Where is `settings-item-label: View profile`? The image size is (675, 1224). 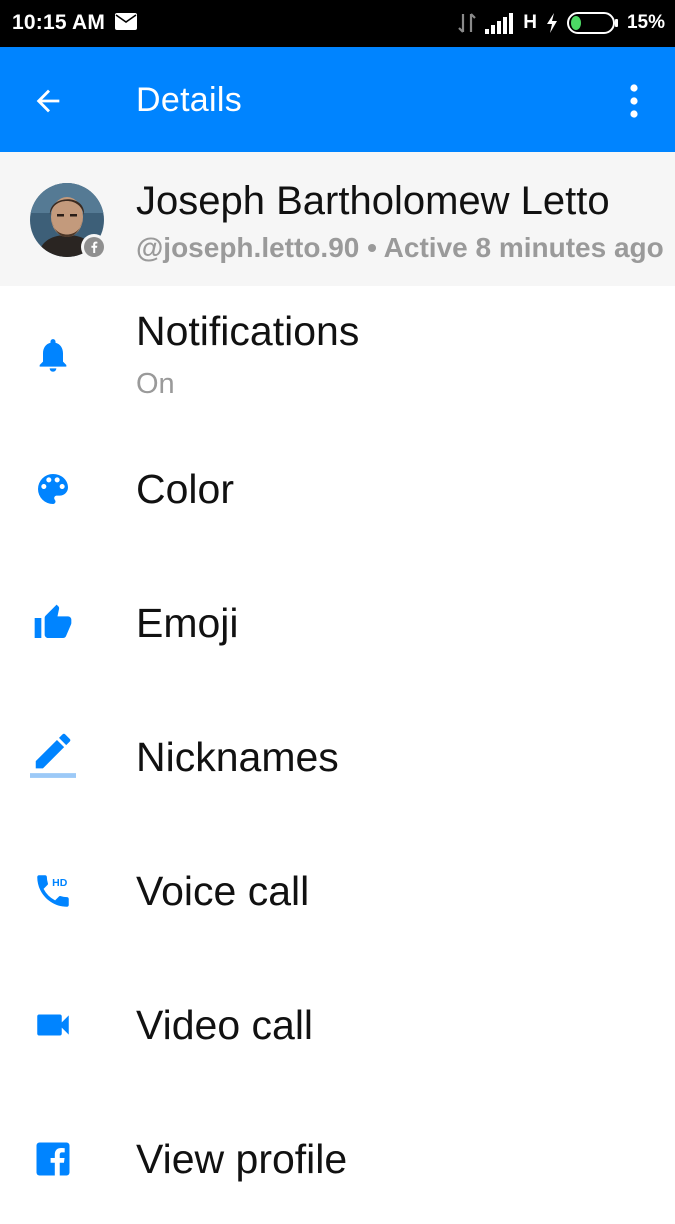
settings-item-label: View profile is located at coordinates (242, 1159).